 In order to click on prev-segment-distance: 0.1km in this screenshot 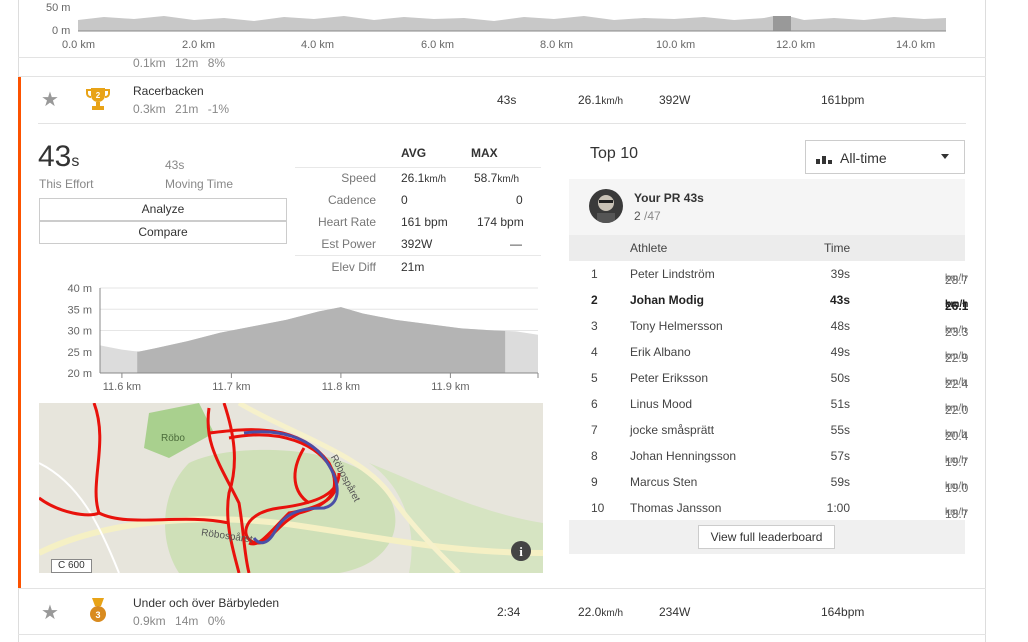, I will do `click(149, 63)`.